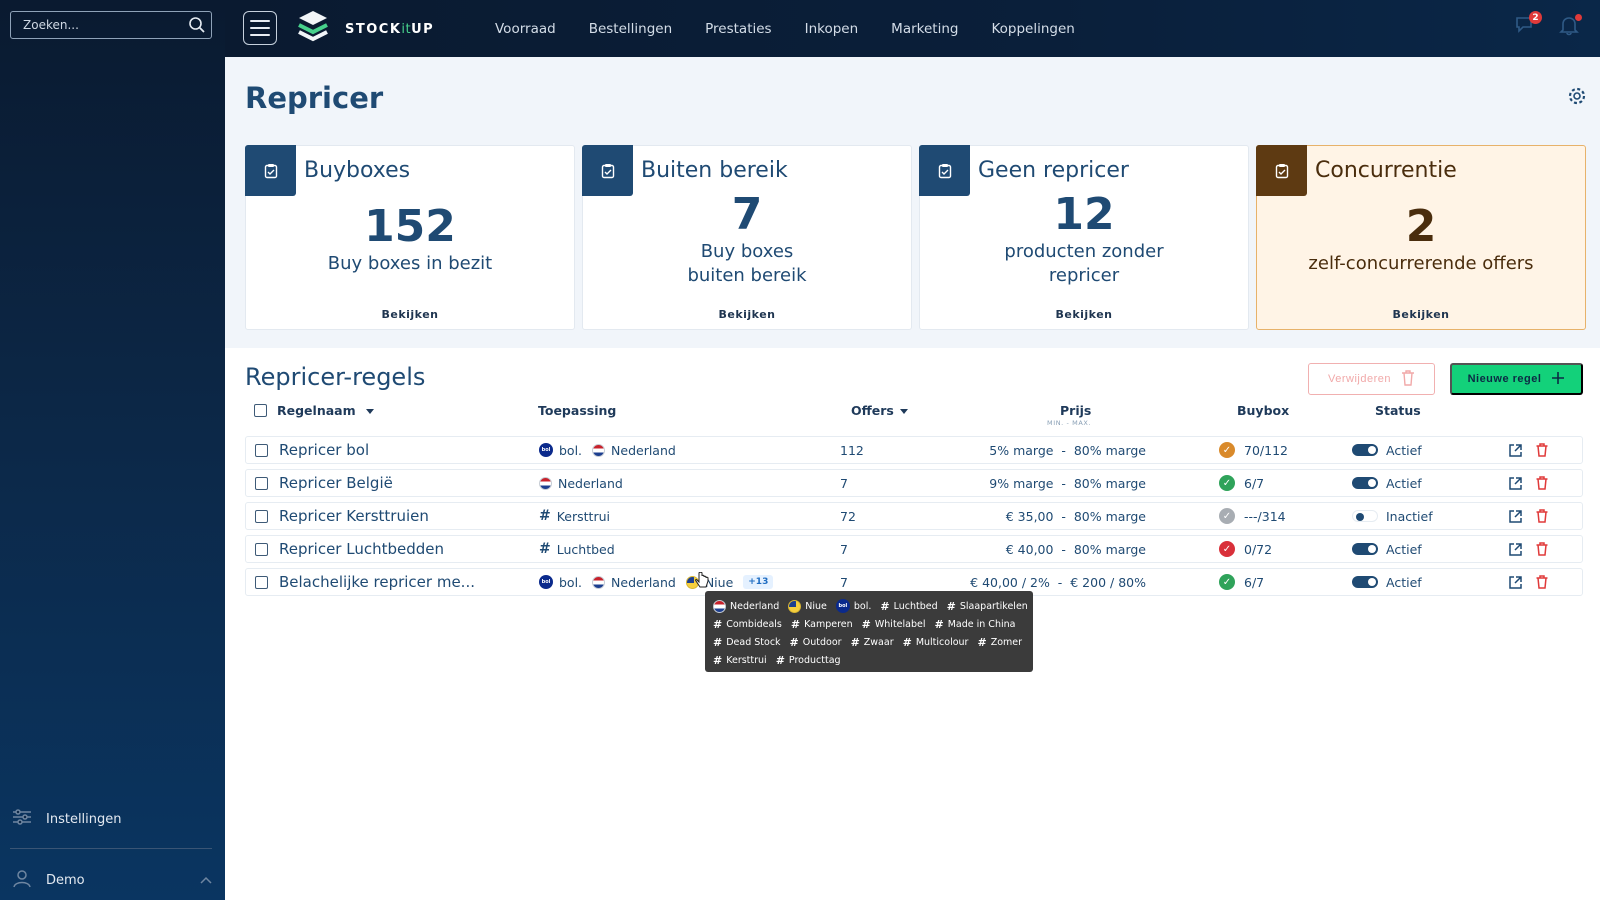 This screenshot has height=900, width=1600. What do you see at coordinates (324, 450) in the screenshot?
I see `rule-name: Repricer bol` at bounding box center [324, 450].